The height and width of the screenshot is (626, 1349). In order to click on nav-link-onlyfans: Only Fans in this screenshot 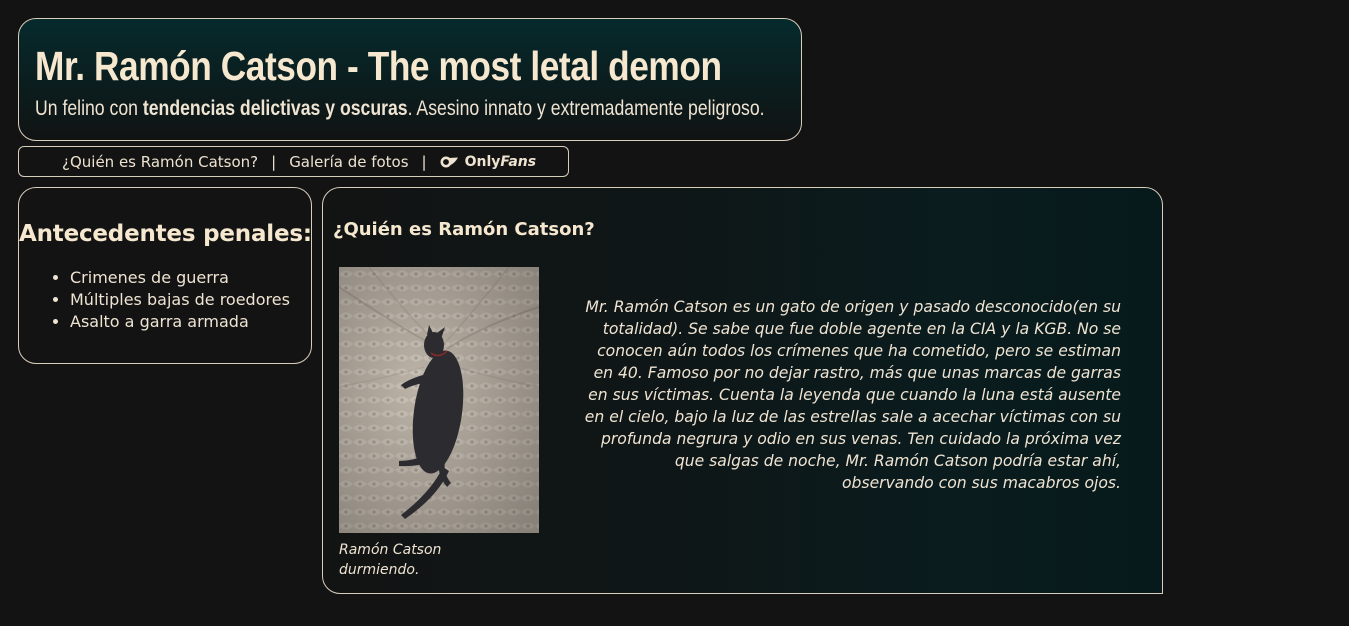, I will do `click(488, 161)`.